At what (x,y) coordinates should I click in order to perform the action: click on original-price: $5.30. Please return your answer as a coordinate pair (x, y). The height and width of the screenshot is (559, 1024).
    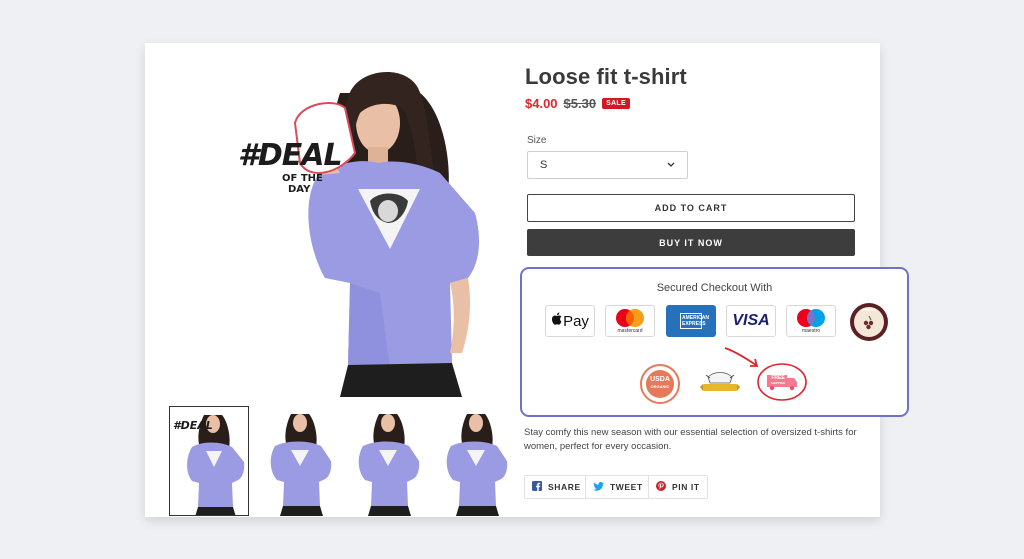
    Looking at the image, I should click on (580, 103).